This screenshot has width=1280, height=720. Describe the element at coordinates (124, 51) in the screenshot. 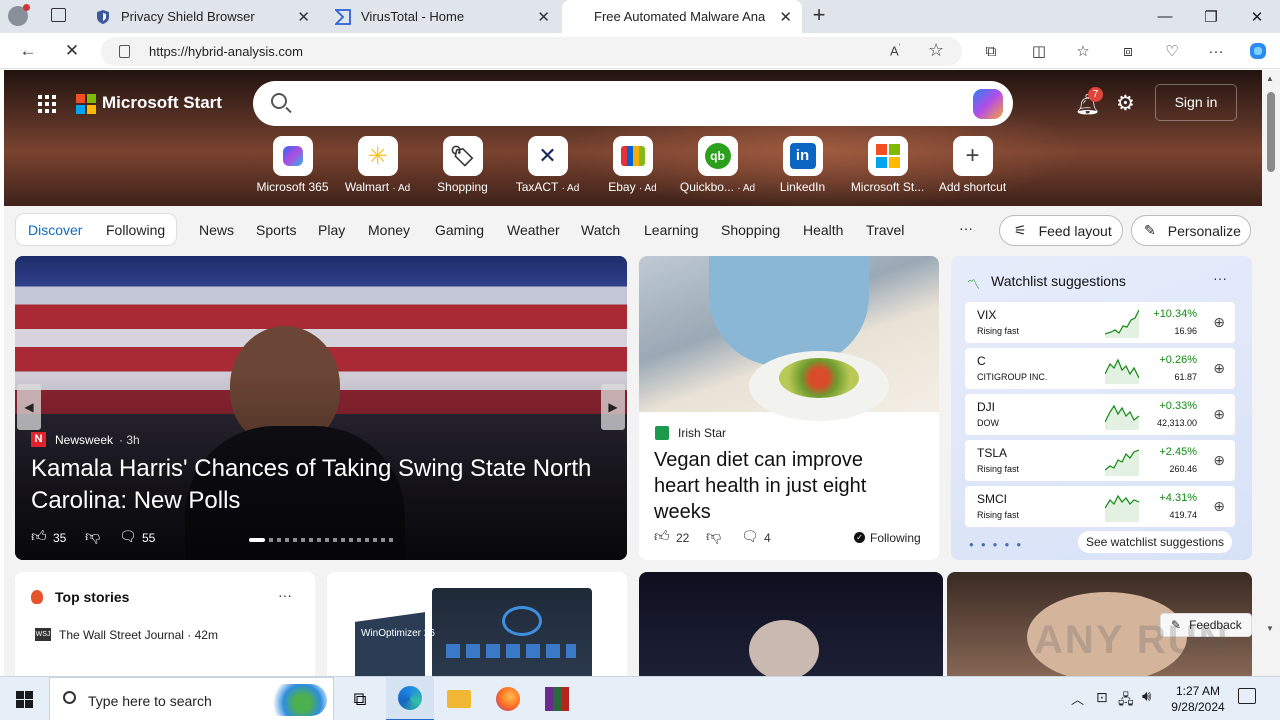

I see `site-info-icon` at that location.